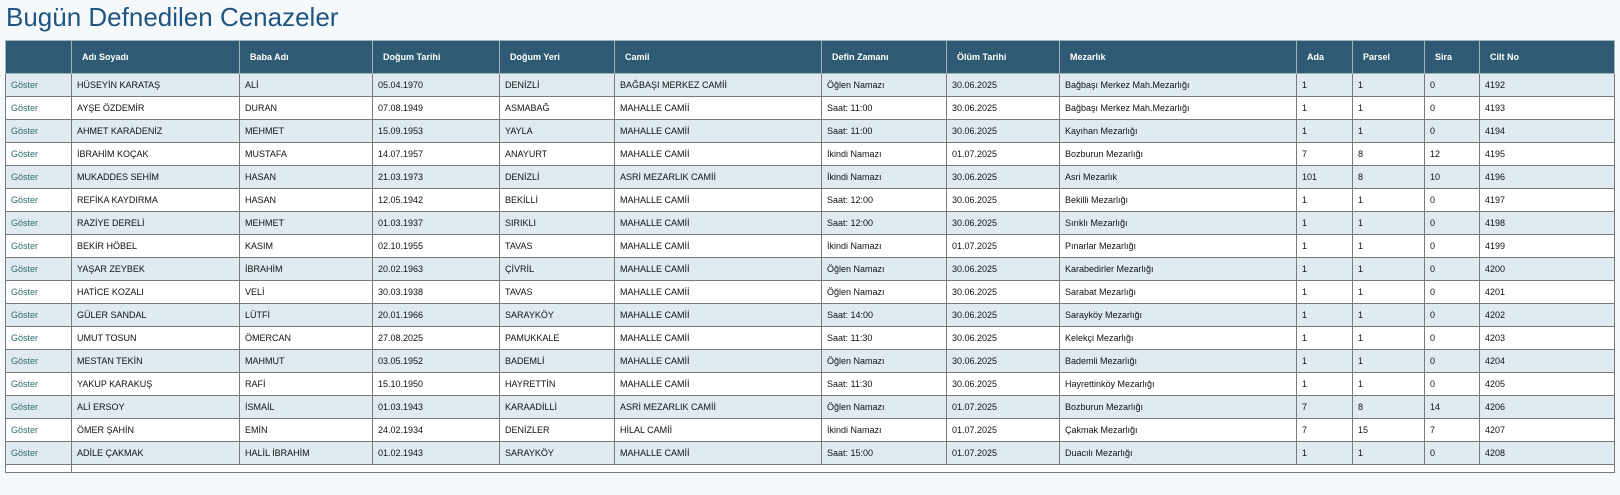 The height and width of the screenshot is (495, 1620). Describe the element at coordinates (557, 108) in the screenshot. I see `cell-birth-place: ASMABAĞ` at that location.